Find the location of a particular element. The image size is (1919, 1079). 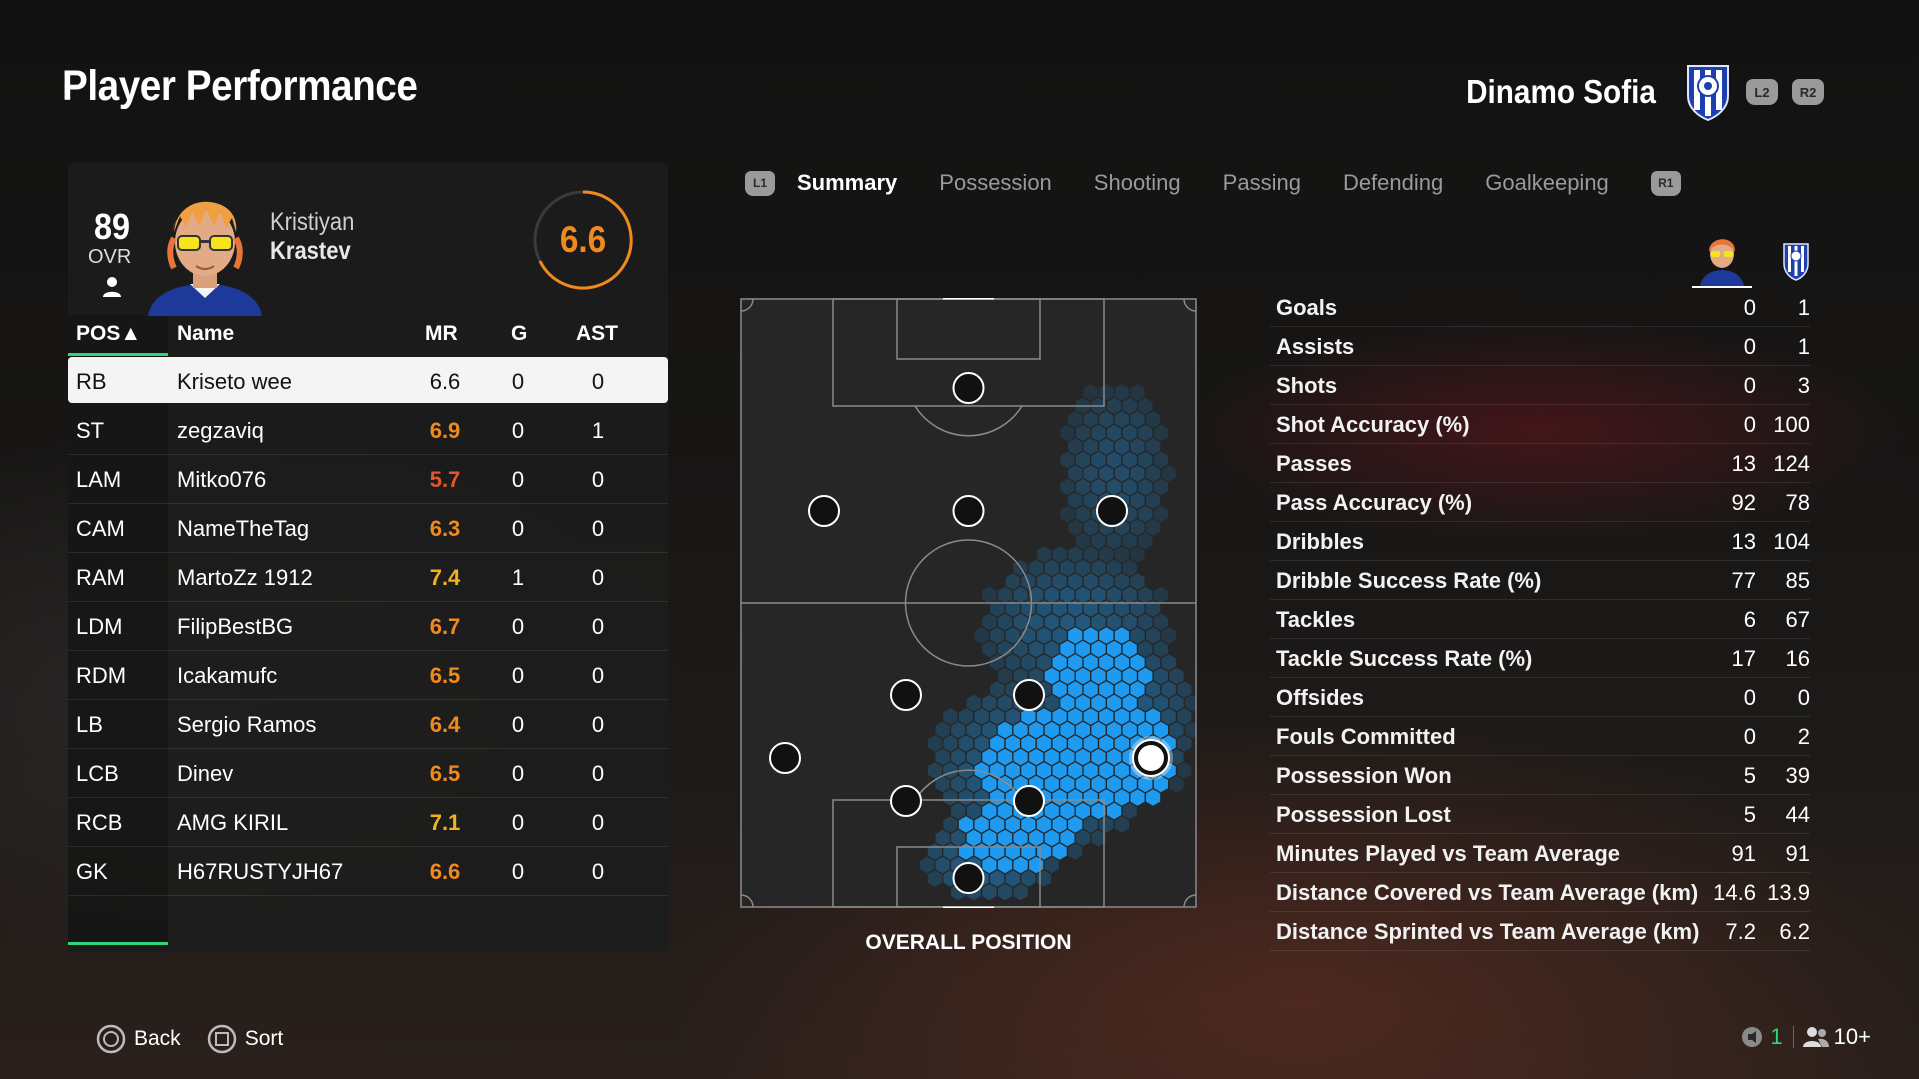

row-pos: RCB is located at coordinates (99, 822).